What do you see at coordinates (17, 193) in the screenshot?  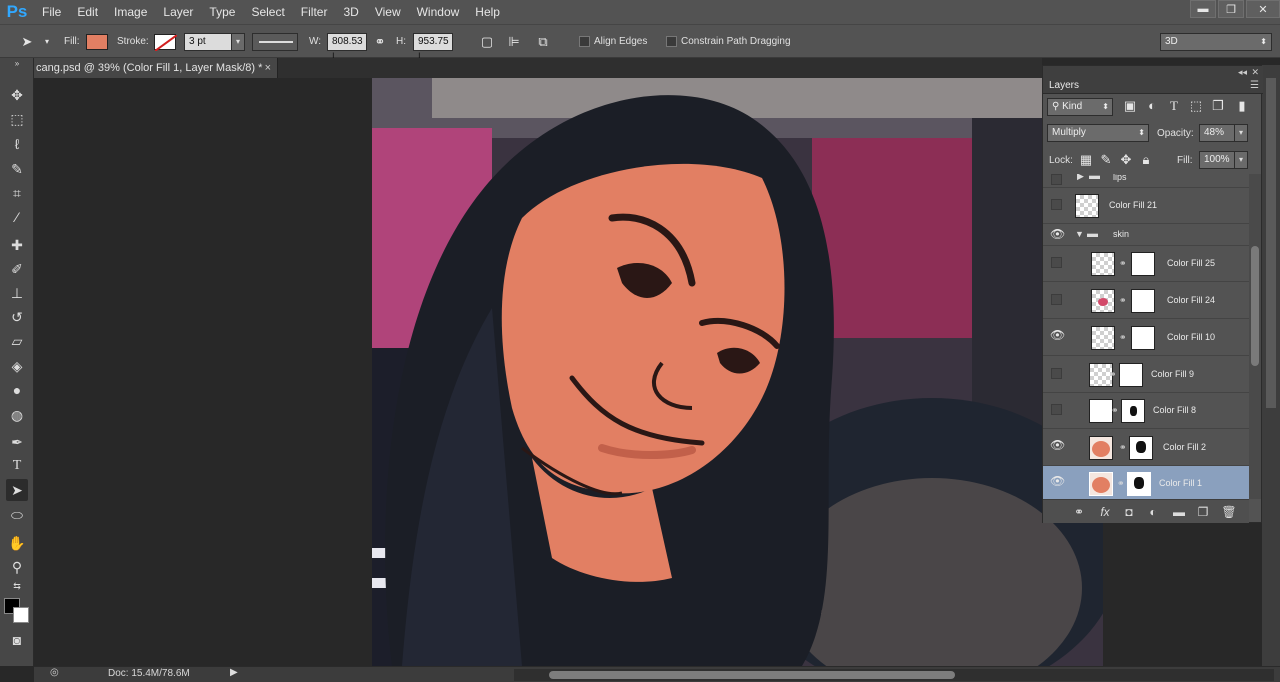 I see `crop-tool-icon: ⌗` at bounding box center [17, 193].